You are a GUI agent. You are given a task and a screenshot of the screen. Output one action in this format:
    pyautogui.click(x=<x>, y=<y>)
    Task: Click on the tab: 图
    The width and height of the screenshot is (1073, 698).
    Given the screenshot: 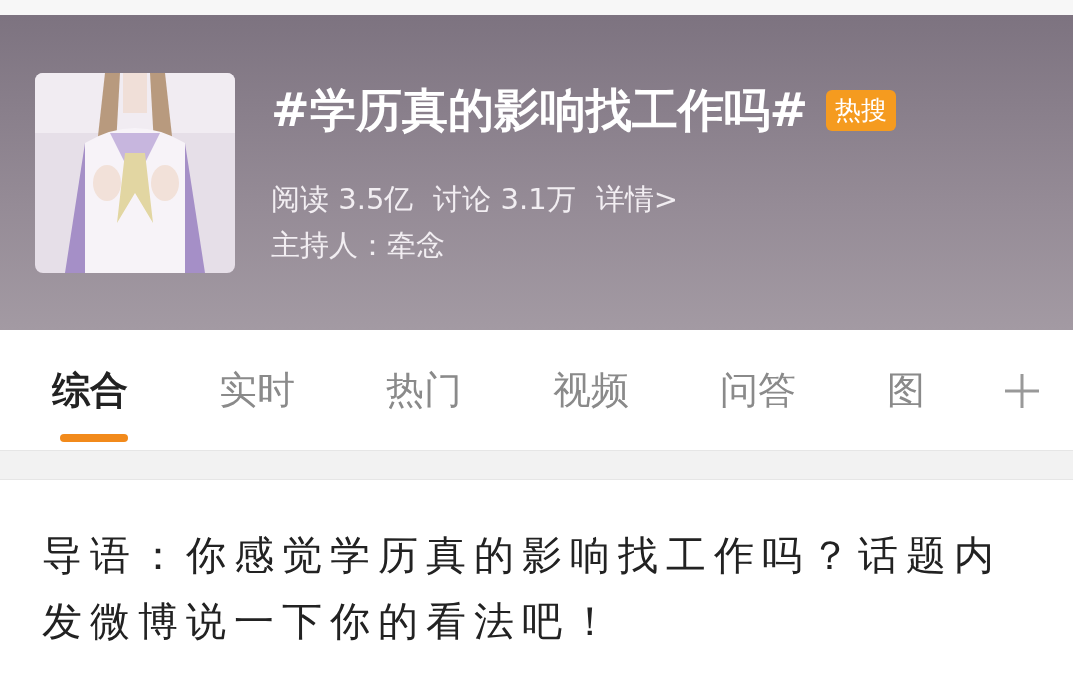 What is the action you would take?
    pyautogui.click(x=970, y=390)
    